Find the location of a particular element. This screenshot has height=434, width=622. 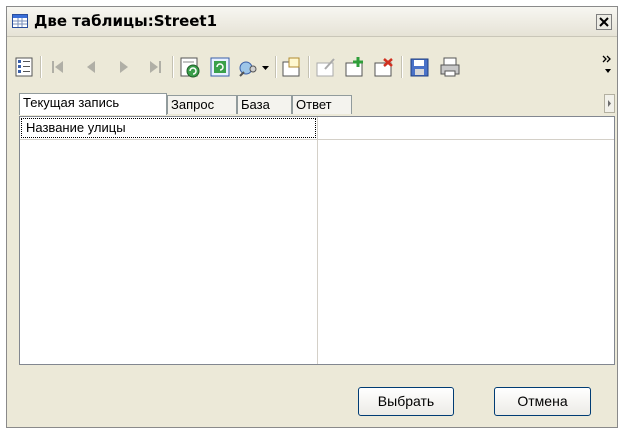

tab-answer: Ответ is located at coordinates (322, 104).